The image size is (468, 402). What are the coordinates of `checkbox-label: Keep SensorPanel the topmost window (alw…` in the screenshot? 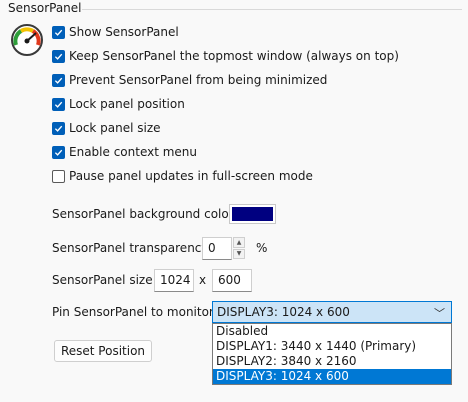 It's located at (234, 56).